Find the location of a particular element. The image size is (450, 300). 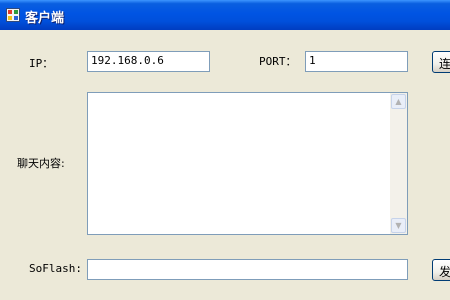

port-input: 1 is located at coordinates (356, 61).